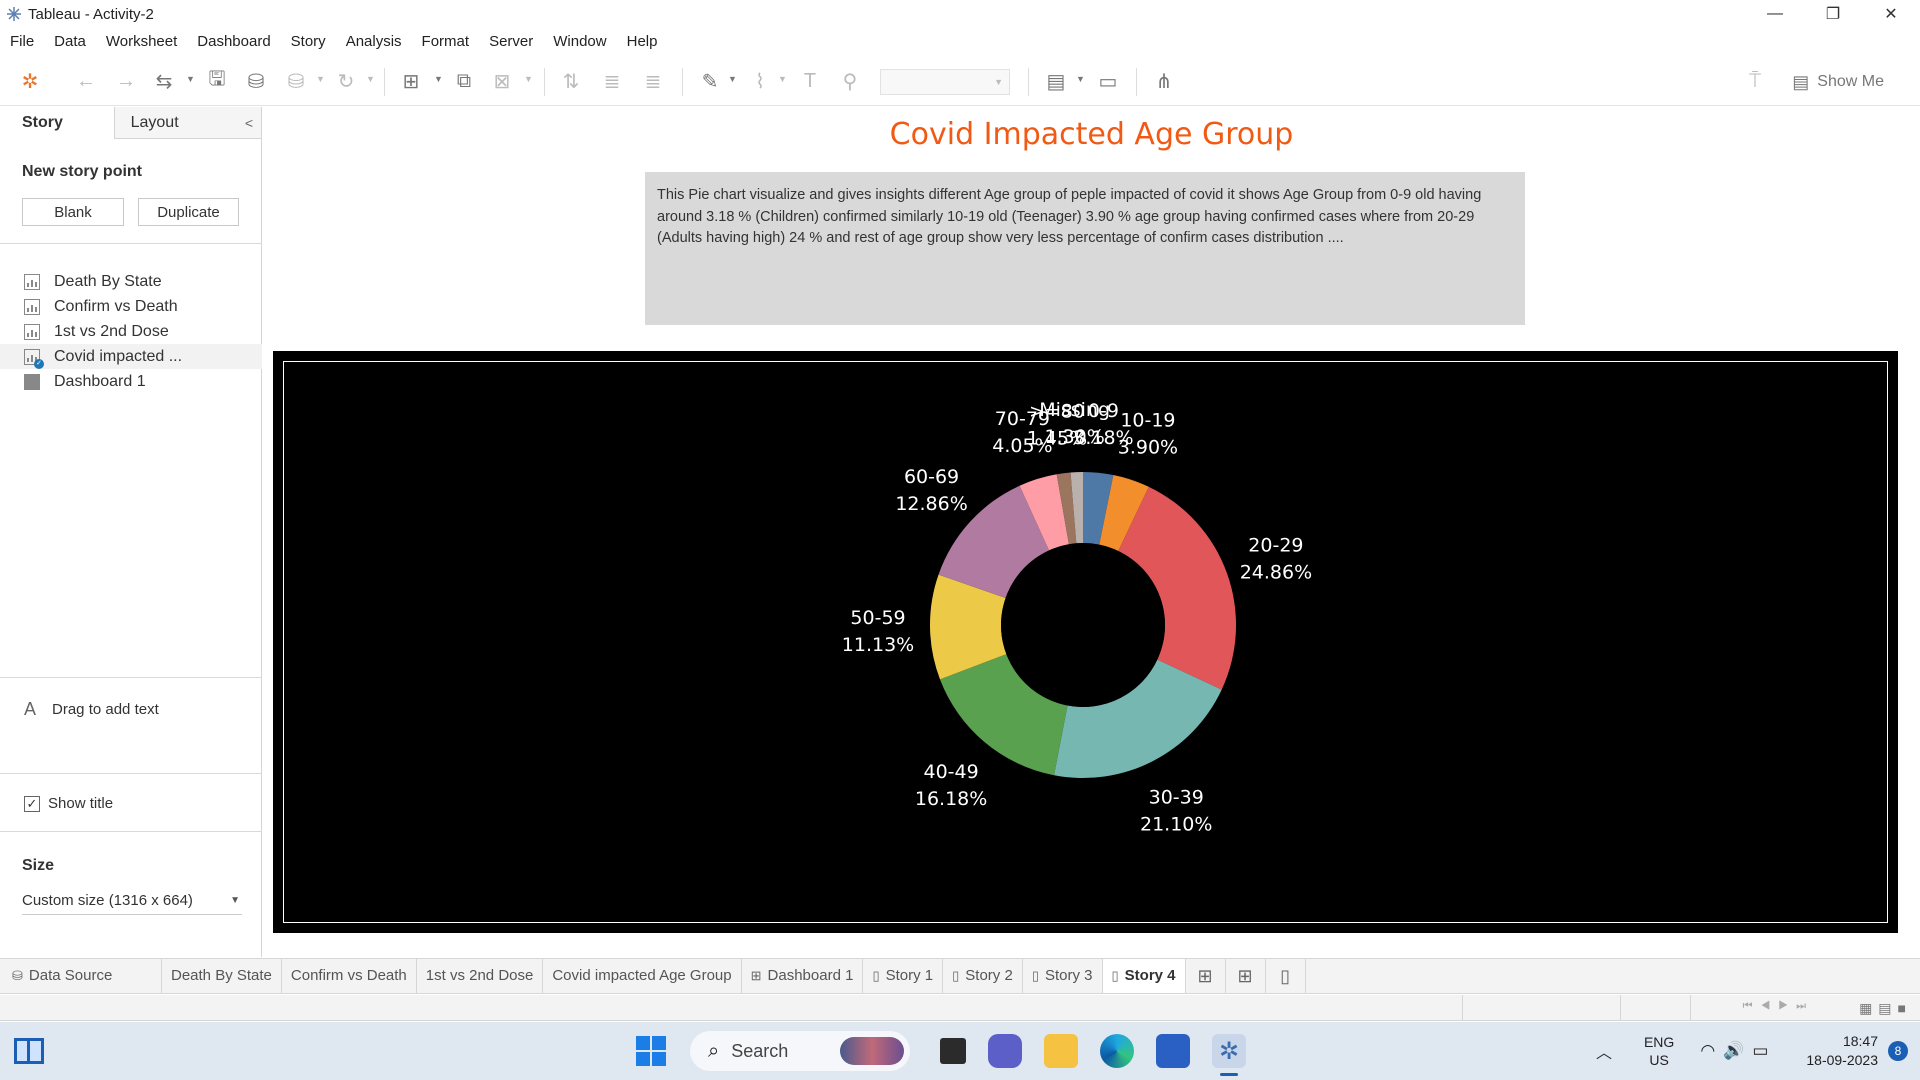 Image resolution: width=1920 pixels, height=1080 pixels. What do you see at coordinates (131, 773) in the screenshot?
I see `panel-divider` at bounding box center [131, 773].